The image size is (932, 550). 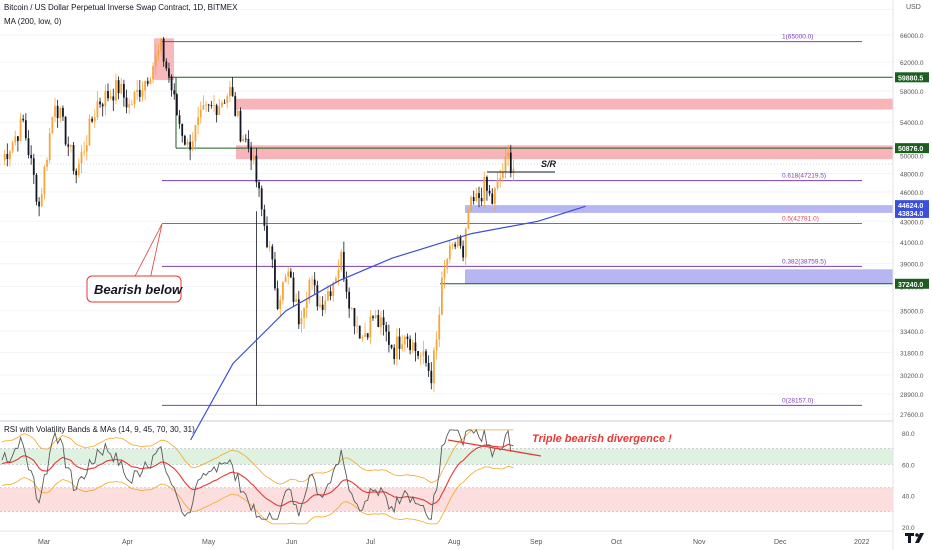 I want to click on resistance-zone, so click(x=564, y=104).